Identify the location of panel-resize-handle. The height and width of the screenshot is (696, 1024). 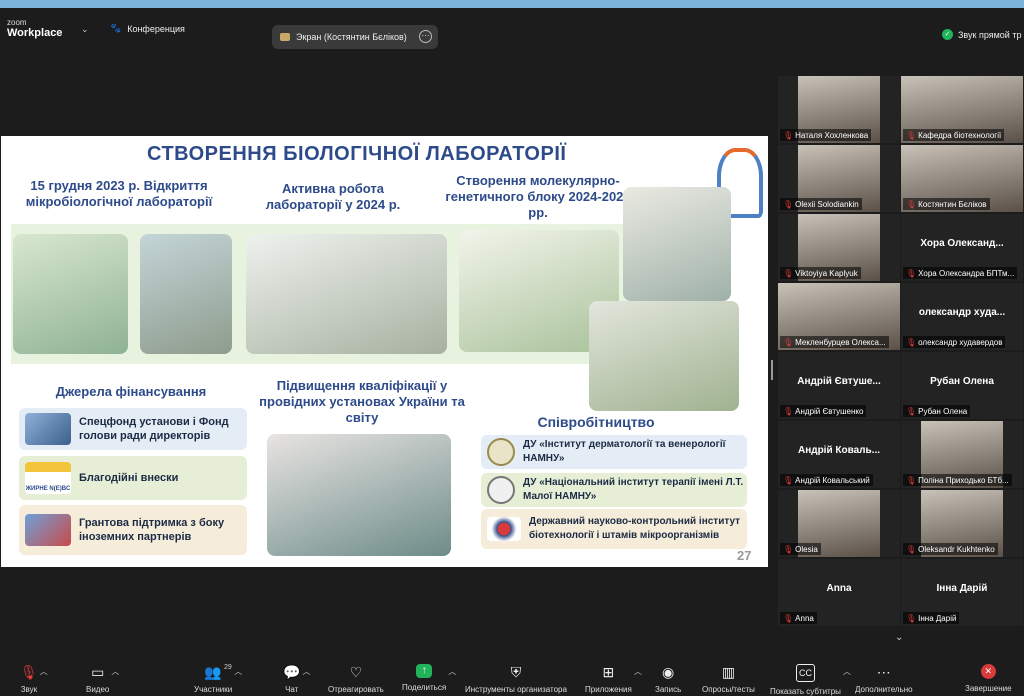
(772, 370).